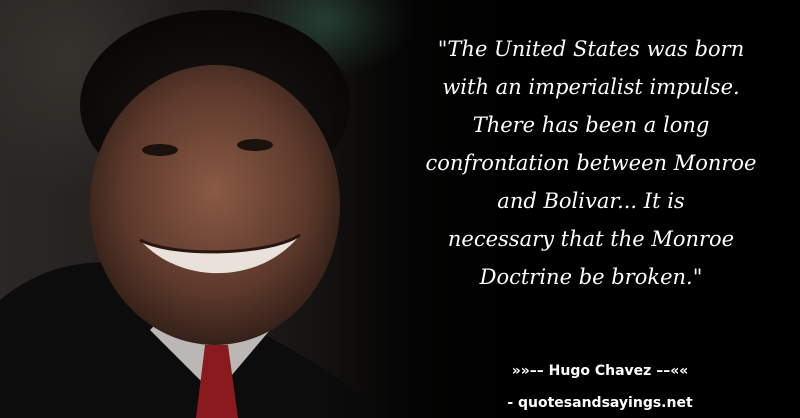  I want to click on site-credit: - quotesandsayings.net, so click(600, 403).